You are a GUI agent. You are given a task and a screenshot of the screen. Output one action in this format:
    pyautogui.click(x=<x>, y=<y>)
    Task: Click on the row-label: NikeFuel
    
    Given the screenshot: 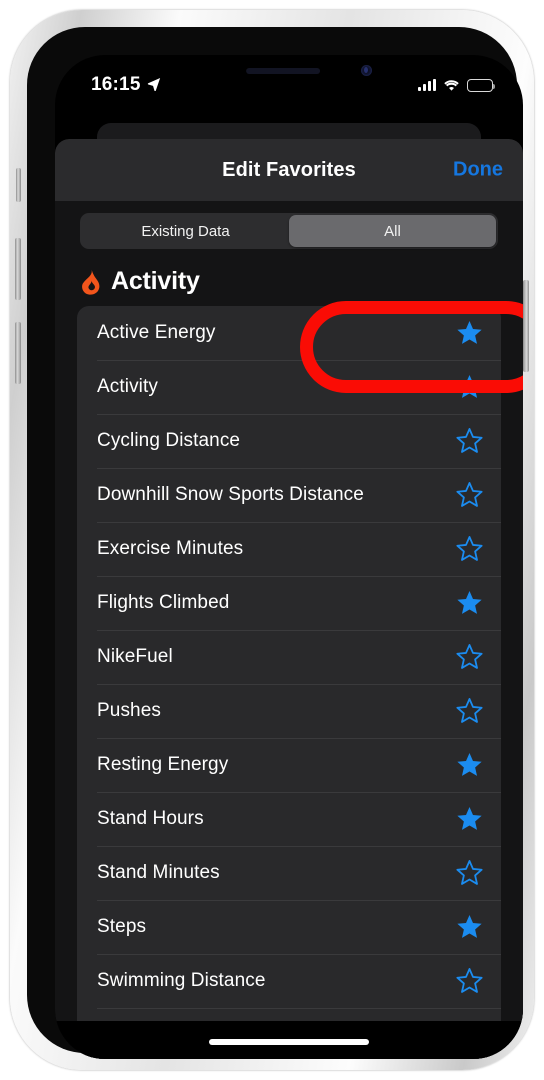 What is the action you would take?
    pyautogui.click(x=135, y=656)
    